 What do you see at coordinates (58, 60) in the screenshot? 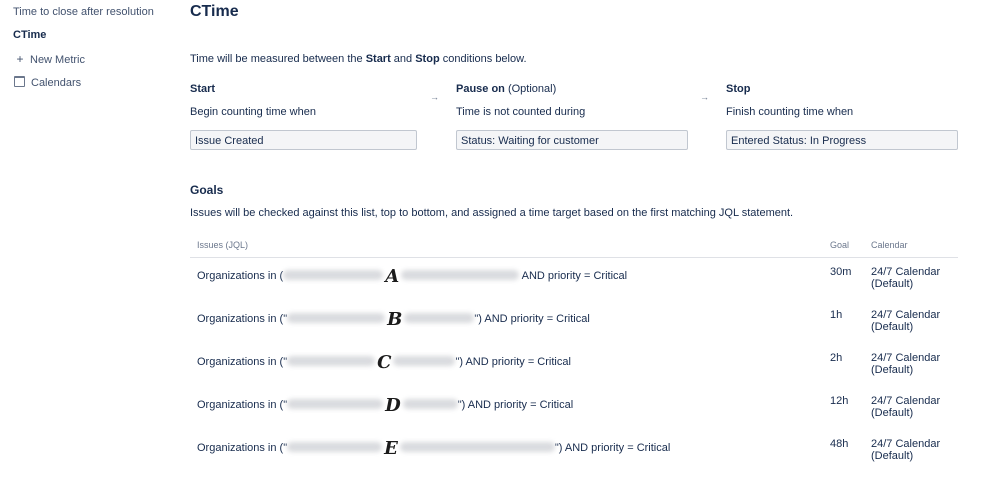
I see `sidebar-item-label: New Metric` at bounding box center [58, 60].